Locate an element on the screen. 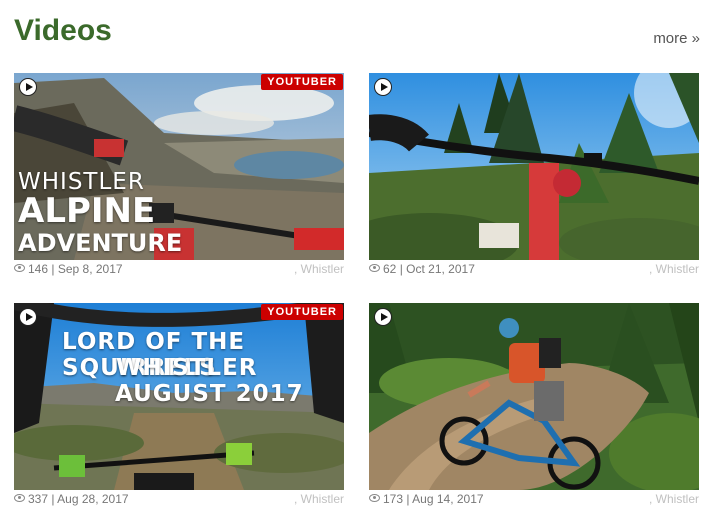 This screenshot has height=522, width=726. views-info: 62 | Oct 21, 2017 is located at coordinates (422, 269).